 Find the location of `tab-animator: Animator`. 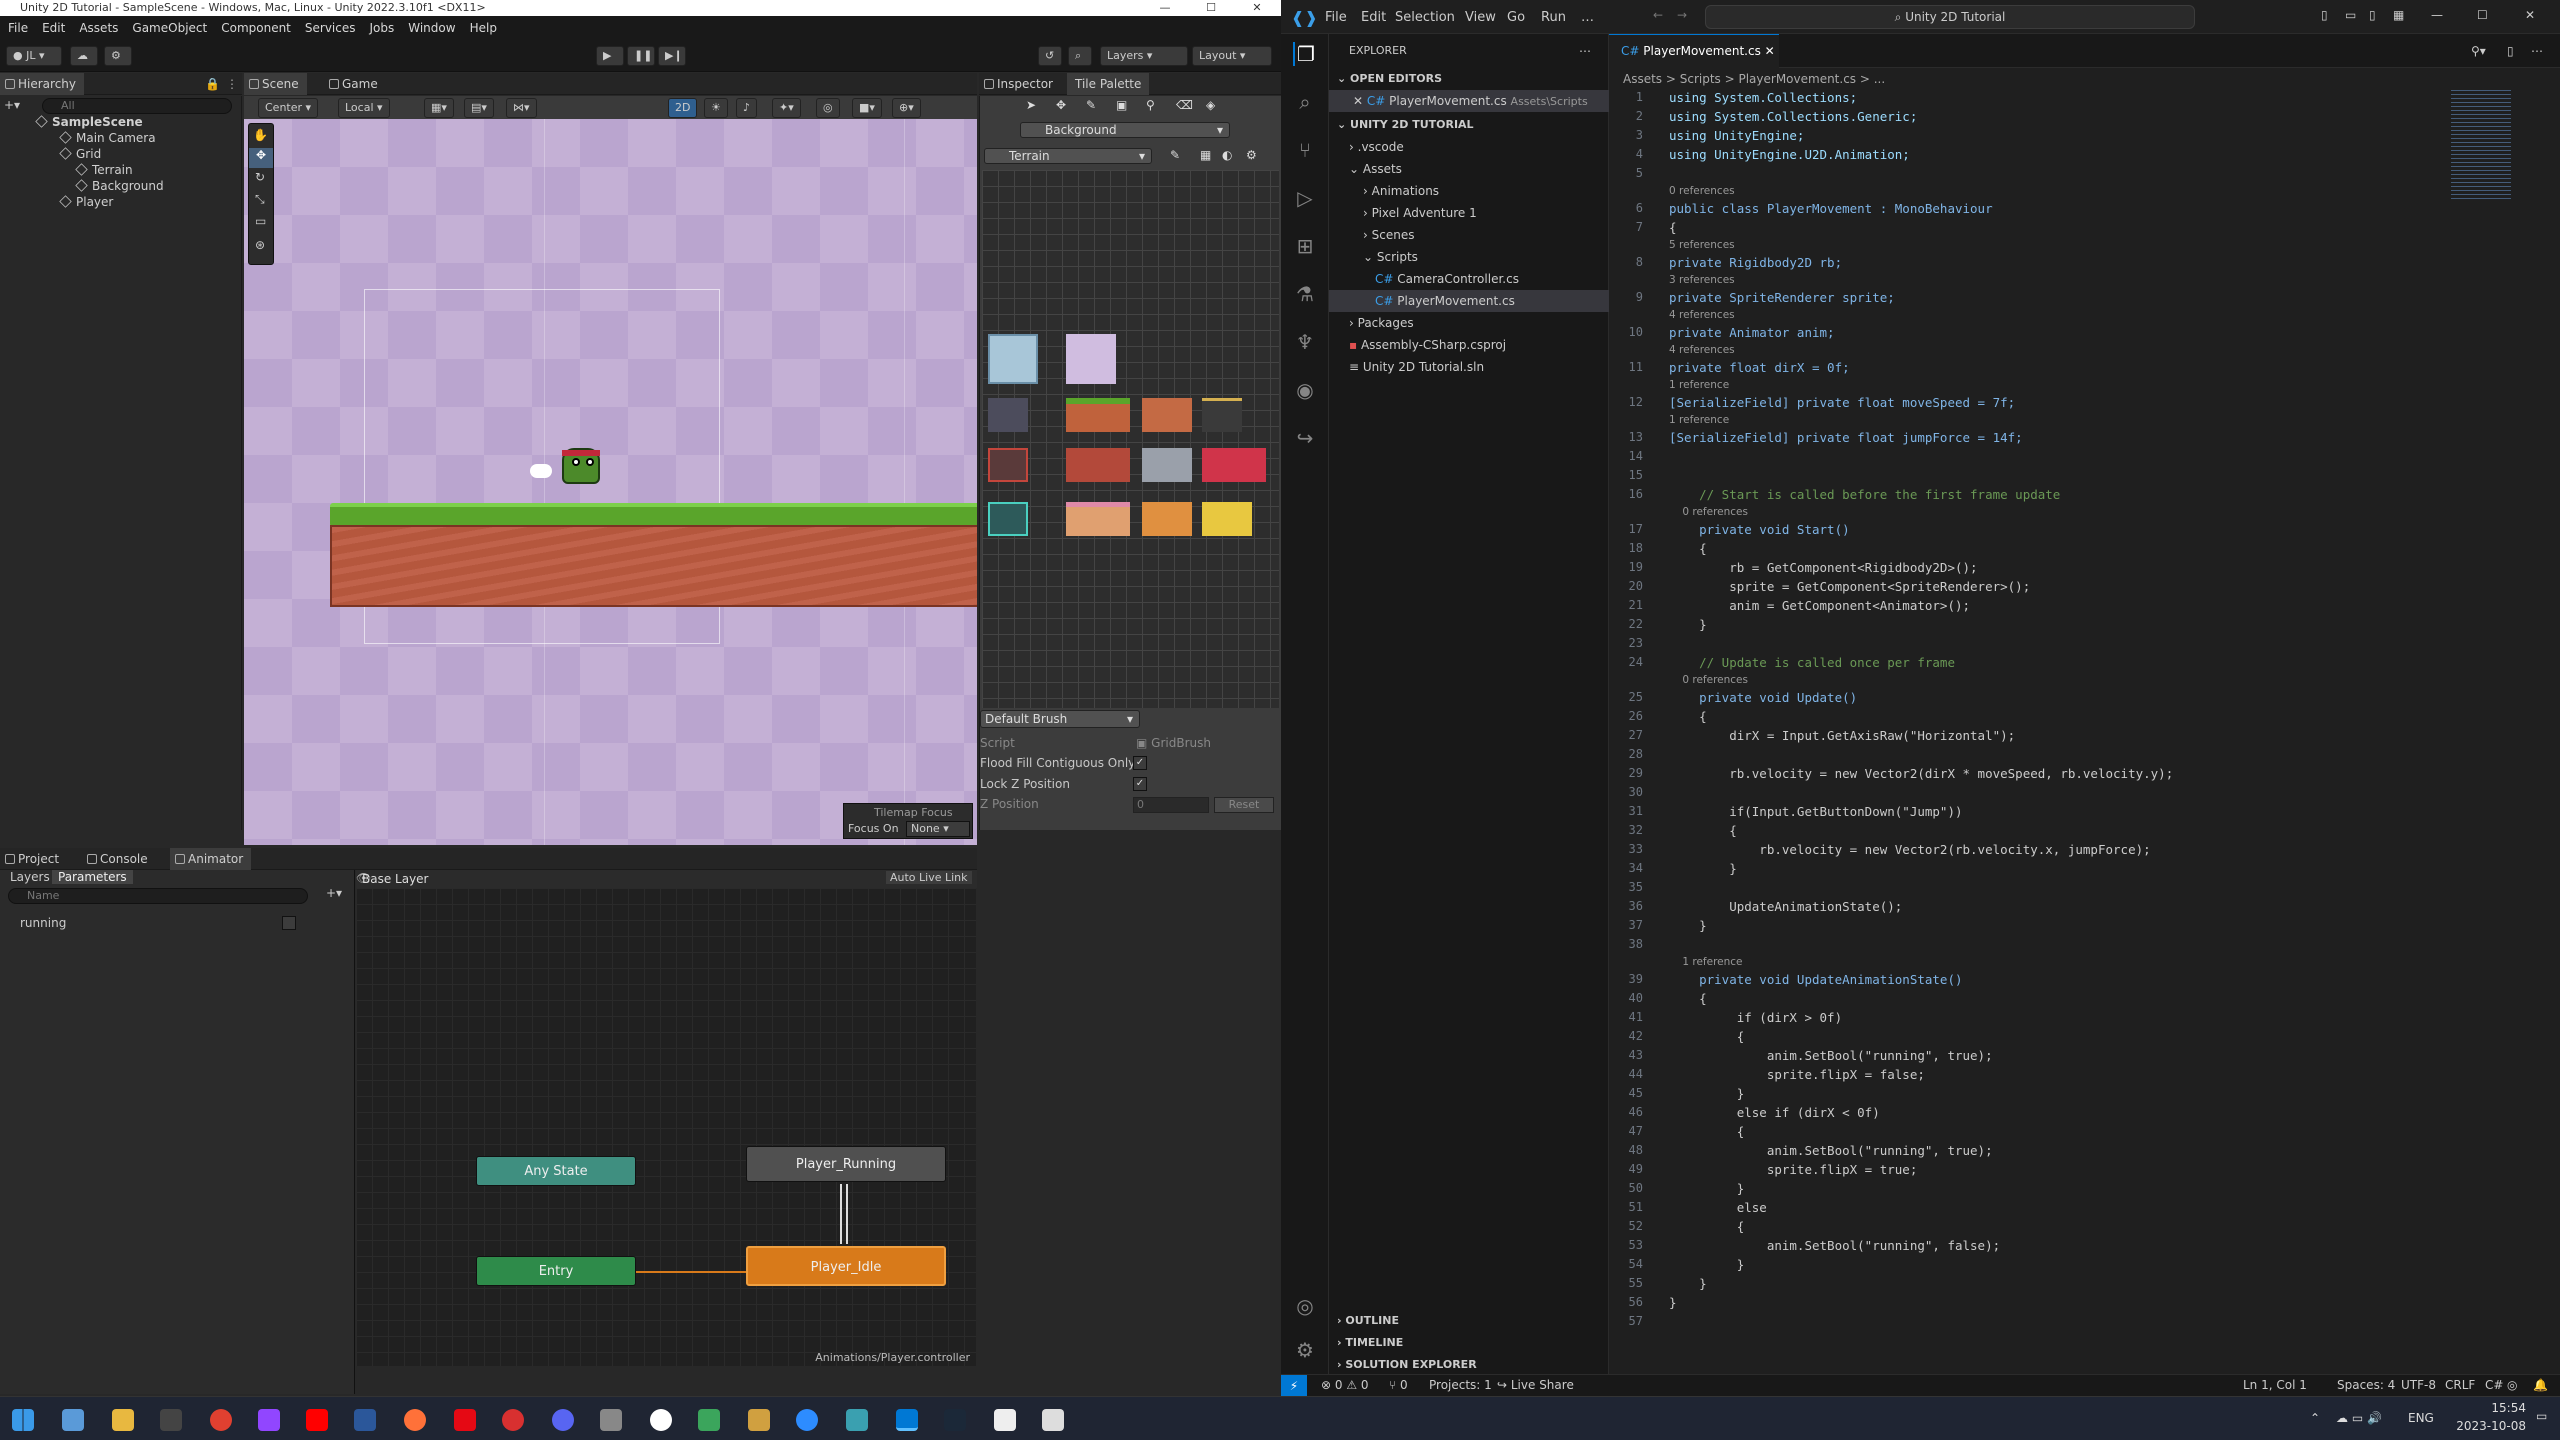

tab-animator: Animator is located at coordinates (211, 859).